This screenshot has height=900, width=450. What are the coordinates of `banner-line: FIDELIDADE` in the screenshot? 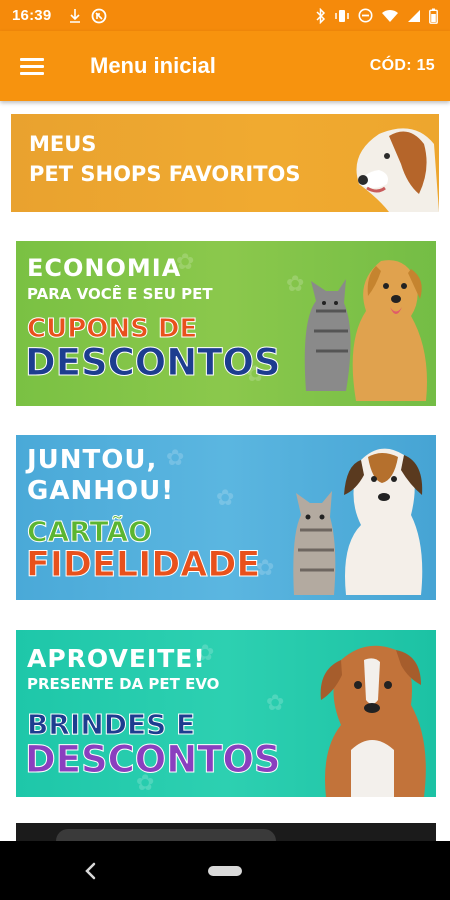 It's located at (143, 565).